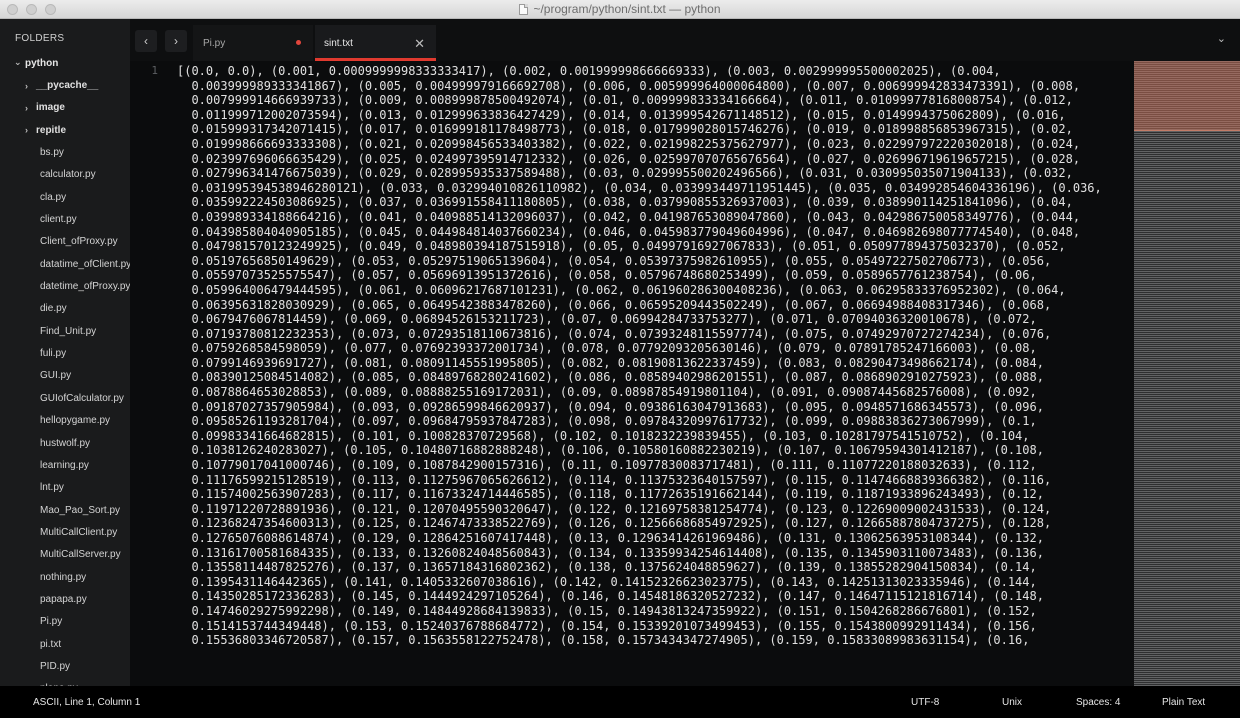 The width and height of the screenshot is (1240, 718). I want to click on file-item: die.py, so click(65, 309).